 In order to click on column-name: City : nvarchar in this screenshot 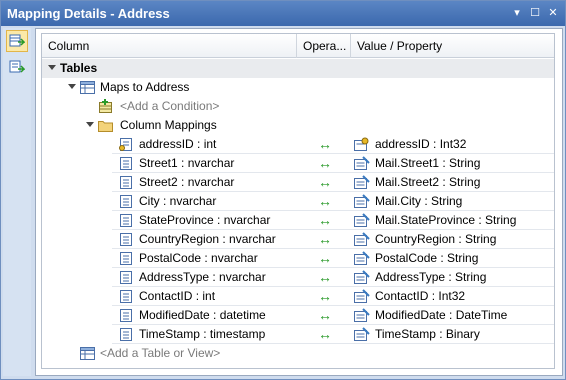, I will do `click(177, 201)`.